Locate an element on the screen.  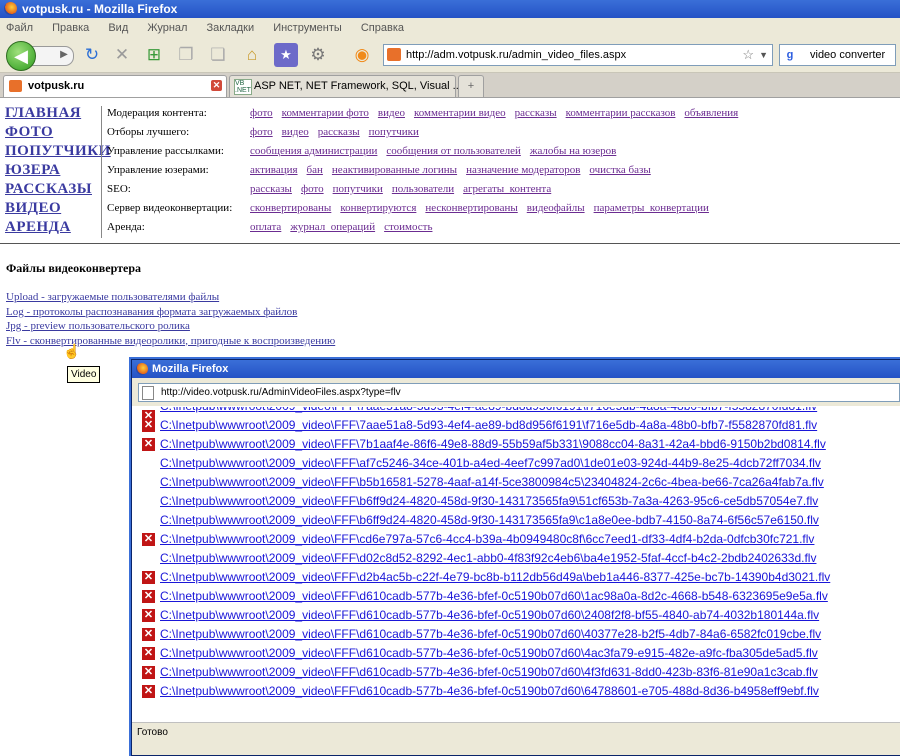
category-link: оплата is located at coordinates (265, 227).